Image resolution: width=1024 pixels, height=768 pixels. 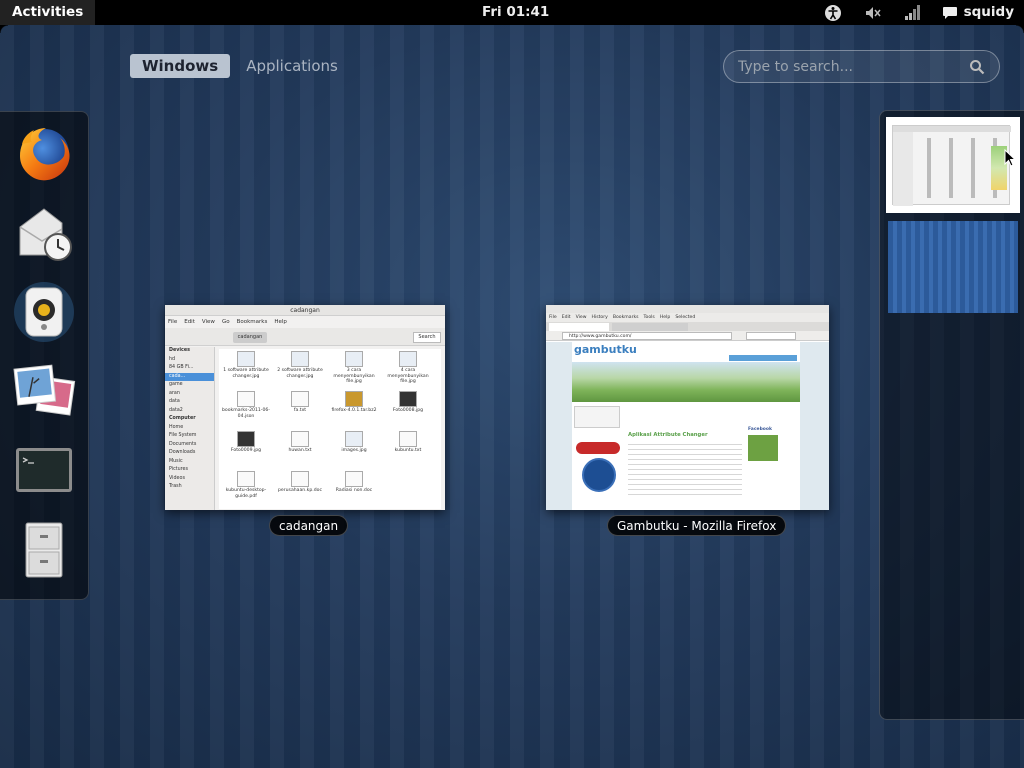 What do you see at coordinates (354, 489) in the screenshot?
I see `file-item: Radiasi non.doc` at bounding box center [354, 489].